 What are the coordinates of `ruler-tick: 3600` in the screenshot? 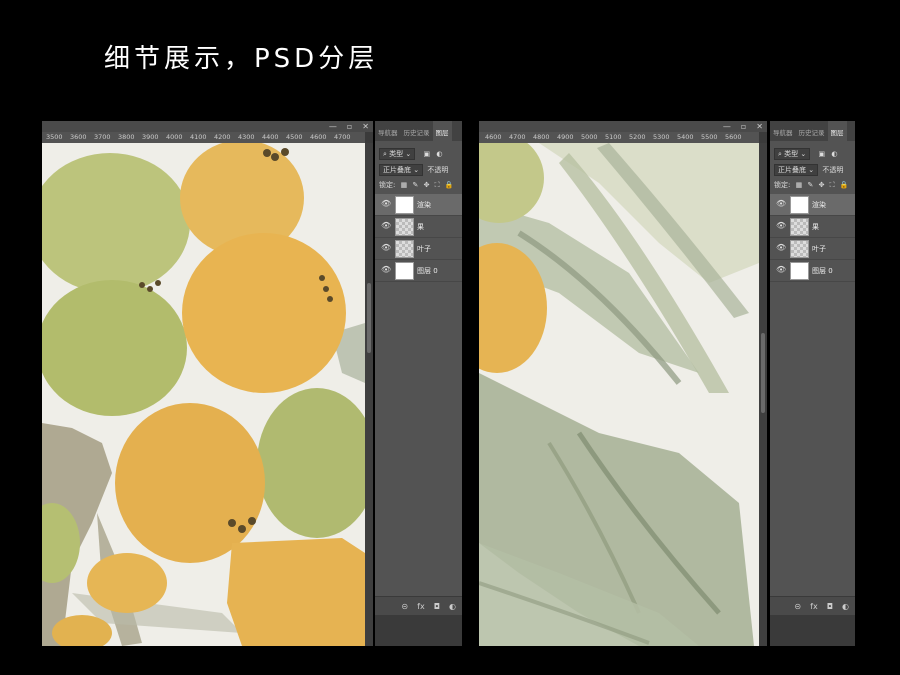 It's located at (78, 137).